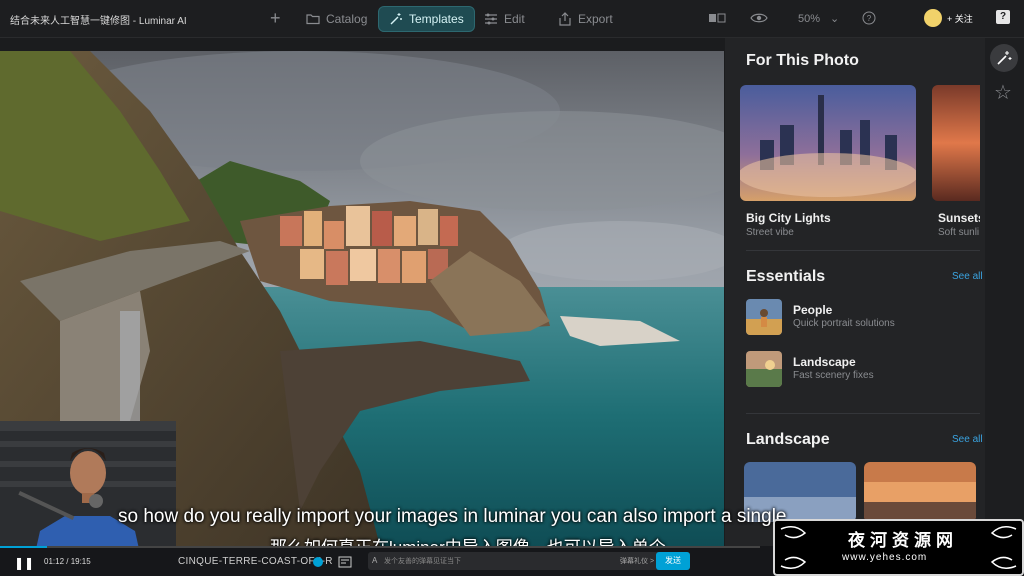 Image resolution: width=1024 pixels, height=576 pixels. I want to click on help-circle-icon: ?, so click(869, 18).